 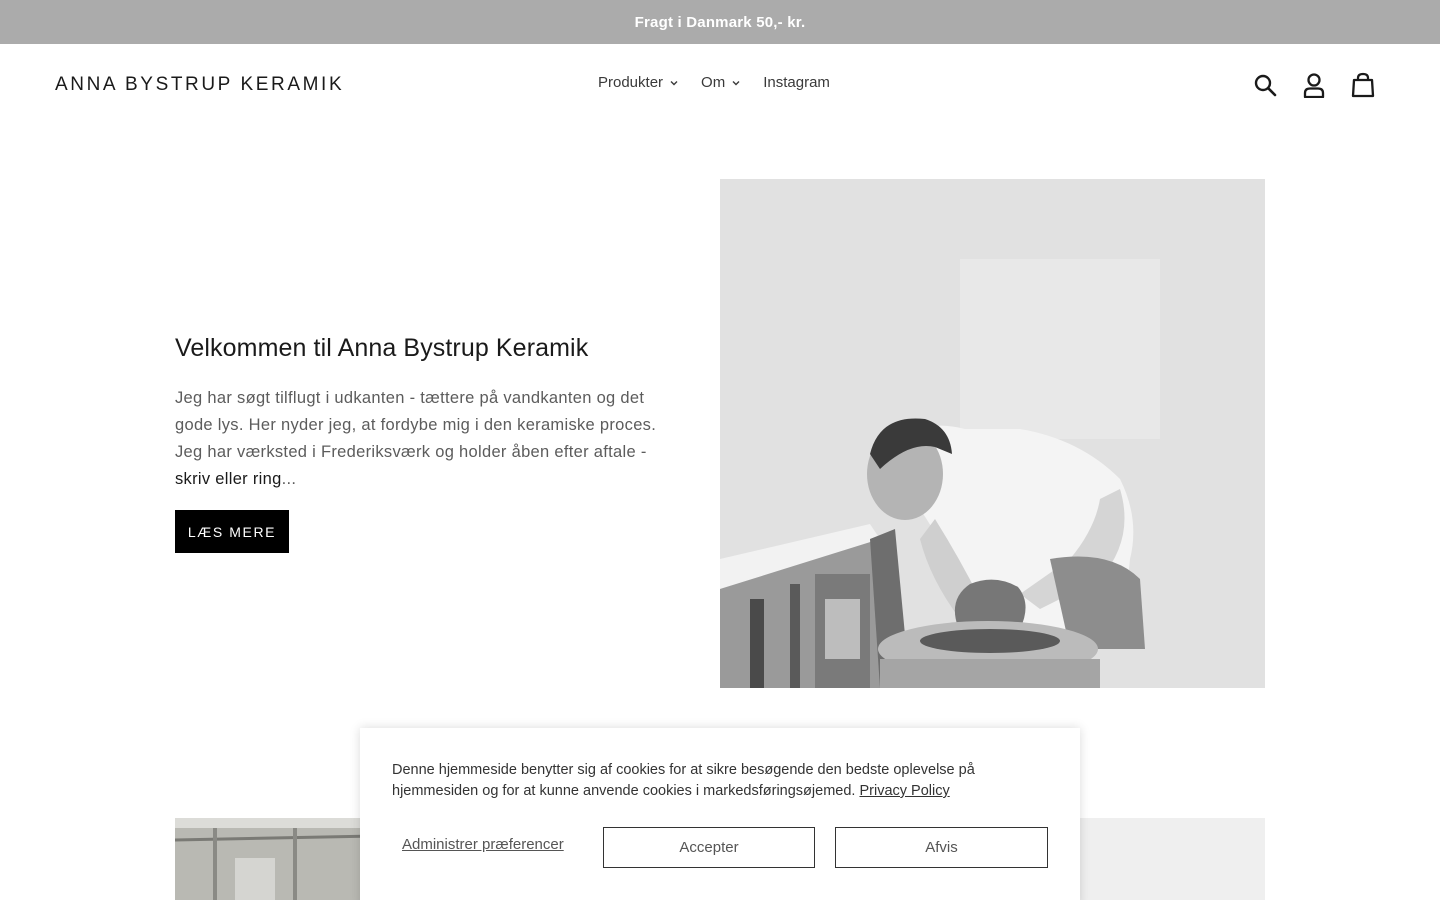 I want to click on contact-link: skriv eller ring, so click(x=228, y=479).